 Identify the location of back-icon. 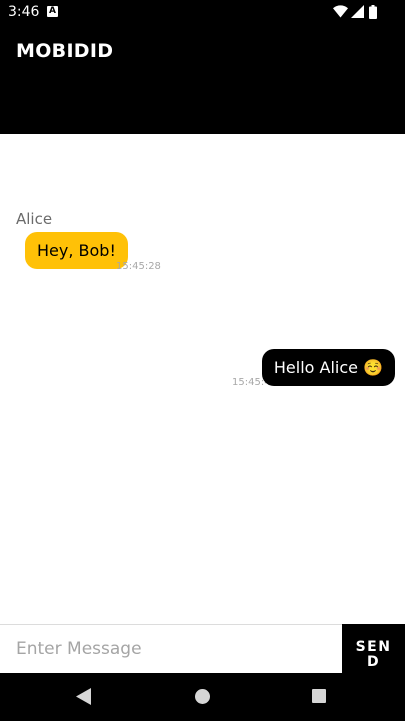
(84, 696).